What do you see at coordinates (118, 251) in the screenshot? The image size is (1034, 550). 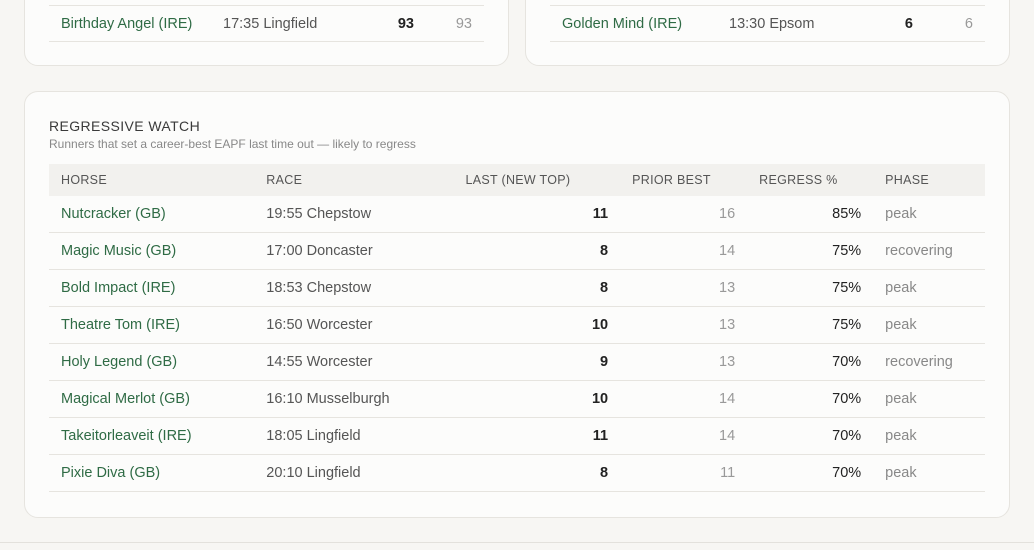 I see `horse-link: Magic Music (GB)` at bounding box center [118, 251].